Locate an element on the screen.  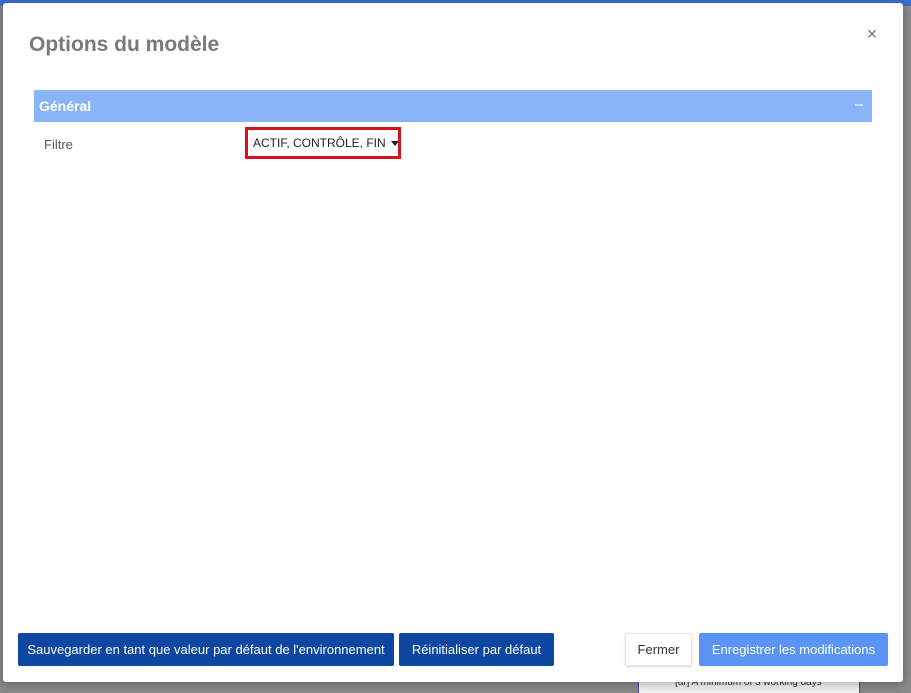
filter-dropdown: ACTIF, CONTRÔLE, FIN is located at coordinates (323, 143).